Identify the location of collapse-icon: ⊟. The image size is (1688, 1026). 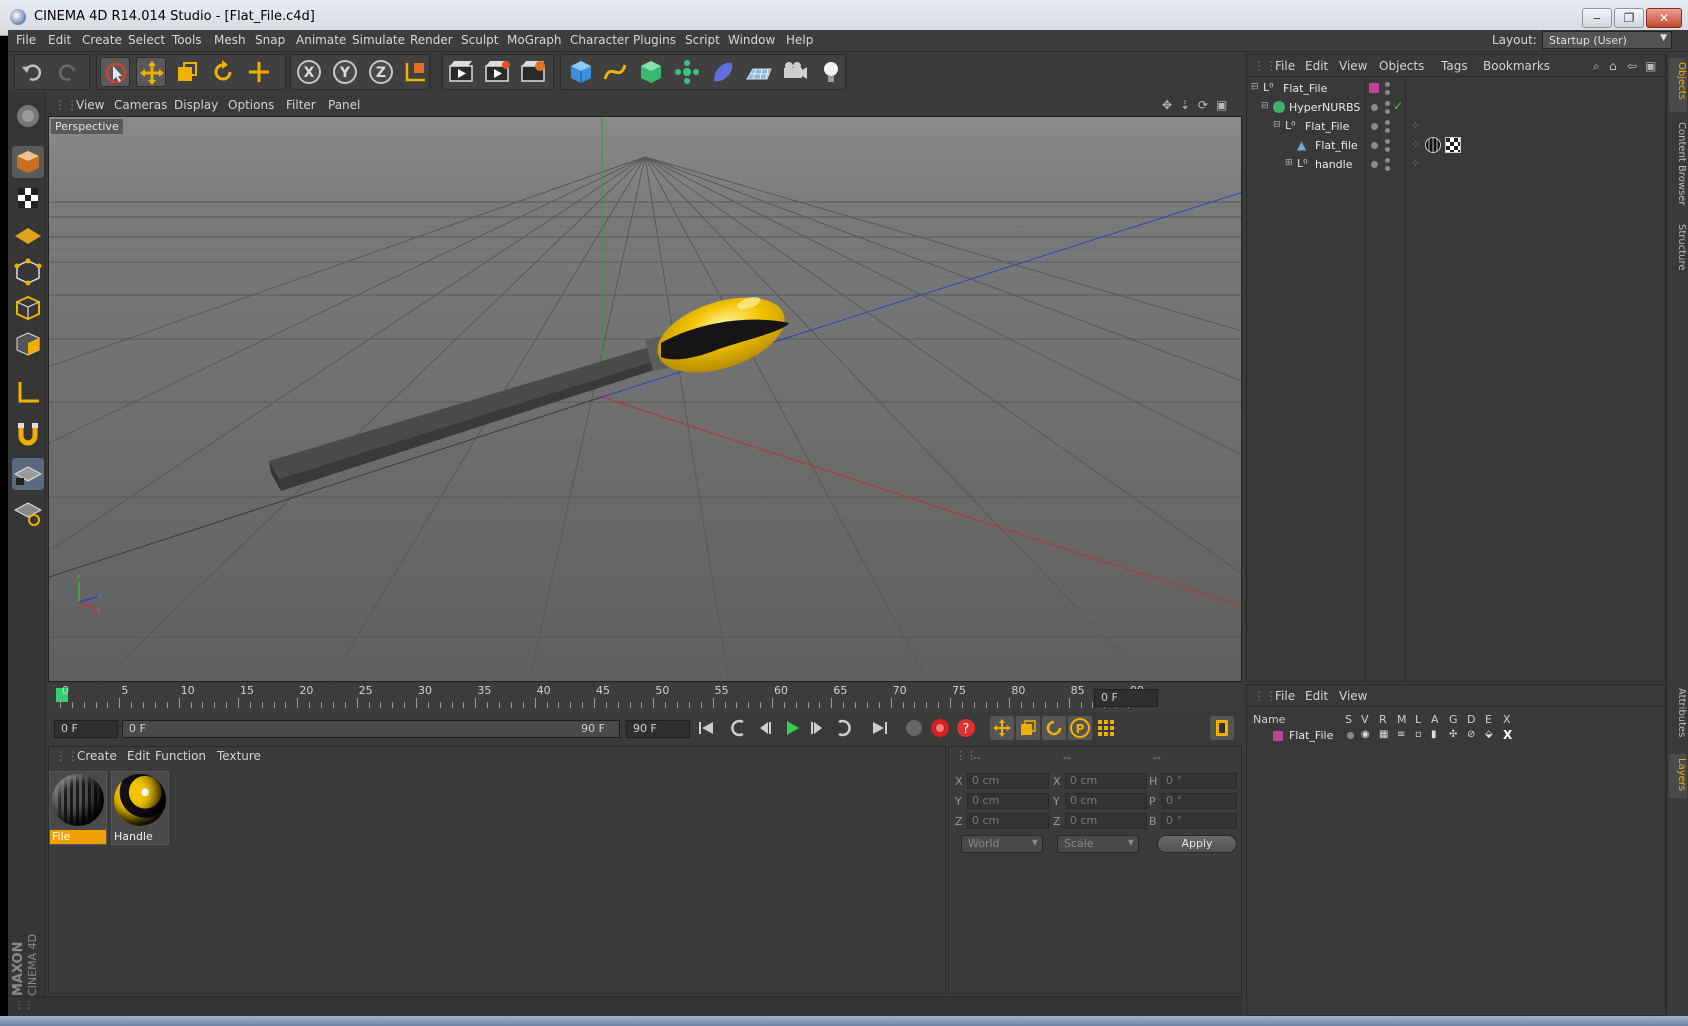
(1265, 106).